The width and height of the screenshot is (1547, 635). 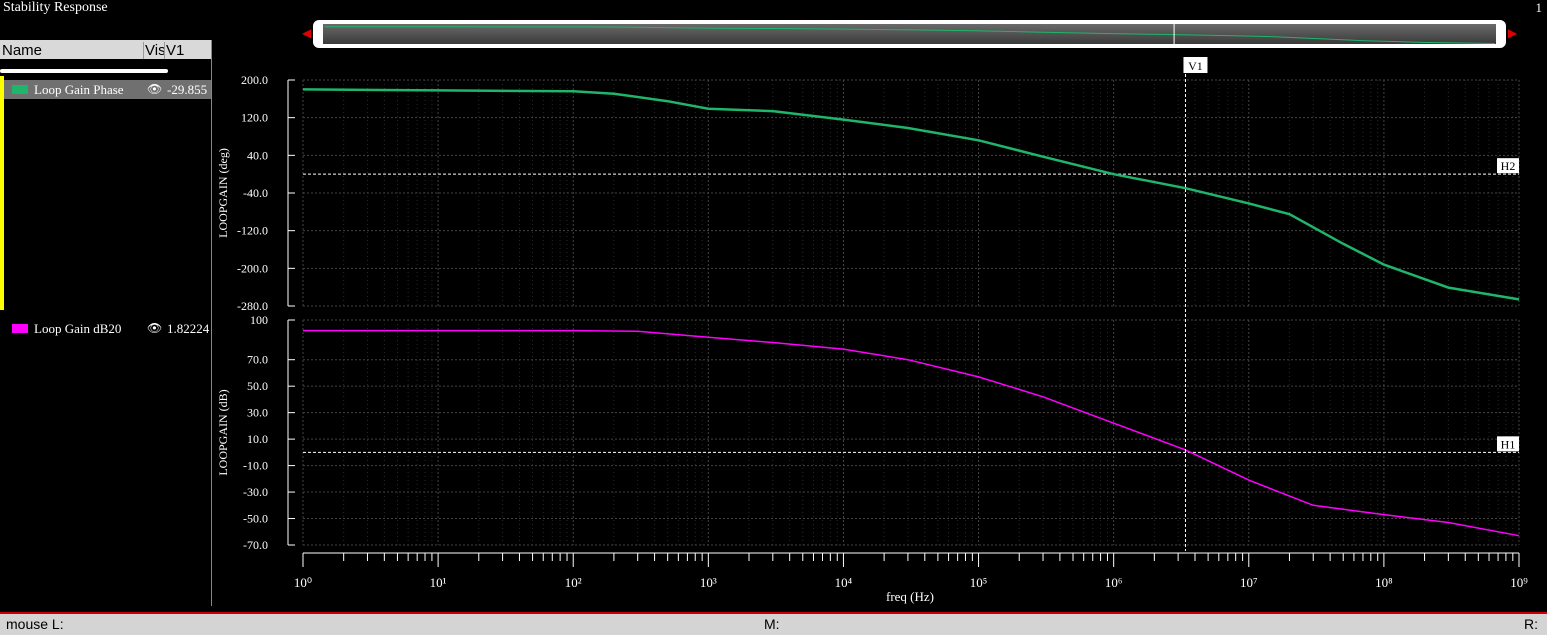 I want to click on x-tick-label: 10¹, so click(x=438, y=582).